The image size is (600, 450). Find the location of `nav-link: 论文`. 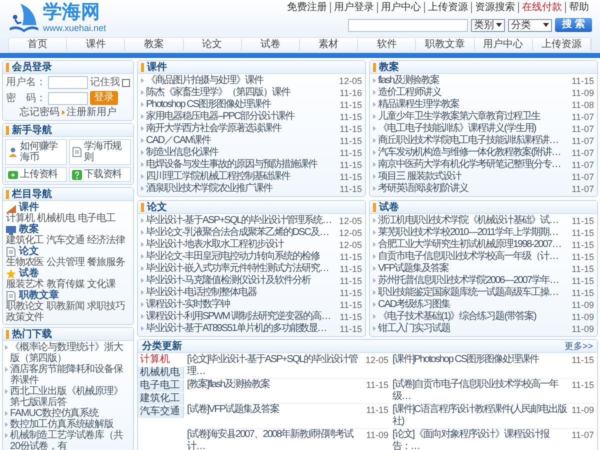

nav-link: 论文 is located at coordinates (213, 45).